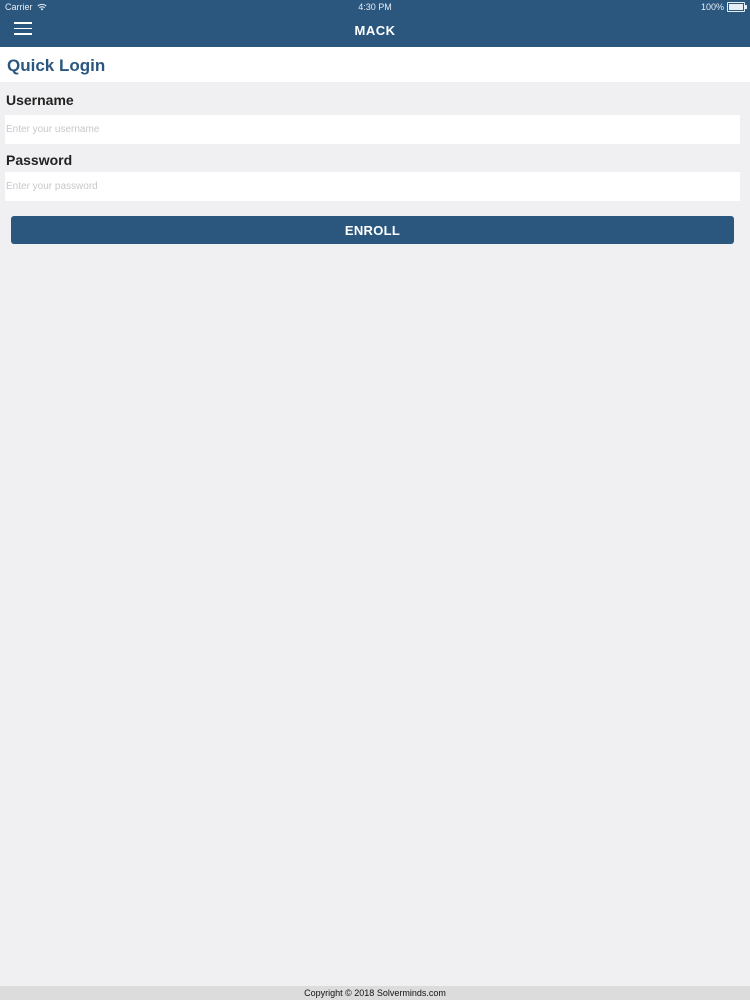 The image size is (750, 1000). I want to click on battery-fill, so click(736, 7).